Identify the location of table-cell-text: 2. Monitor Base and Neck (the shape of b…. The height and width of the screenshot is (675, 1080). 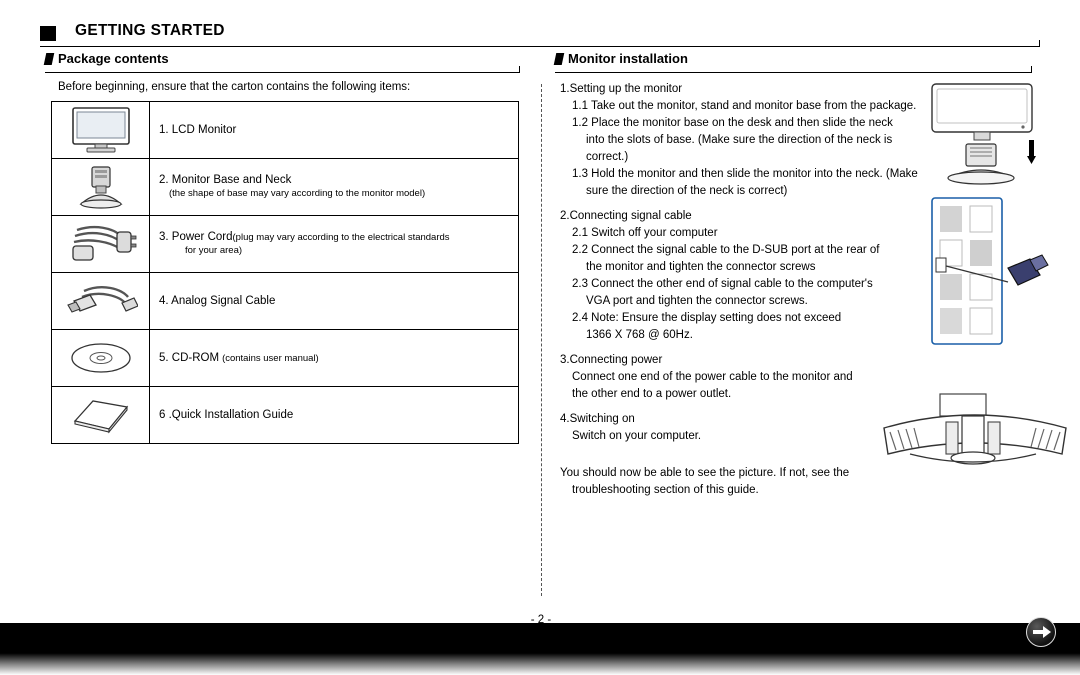
(334, 187).